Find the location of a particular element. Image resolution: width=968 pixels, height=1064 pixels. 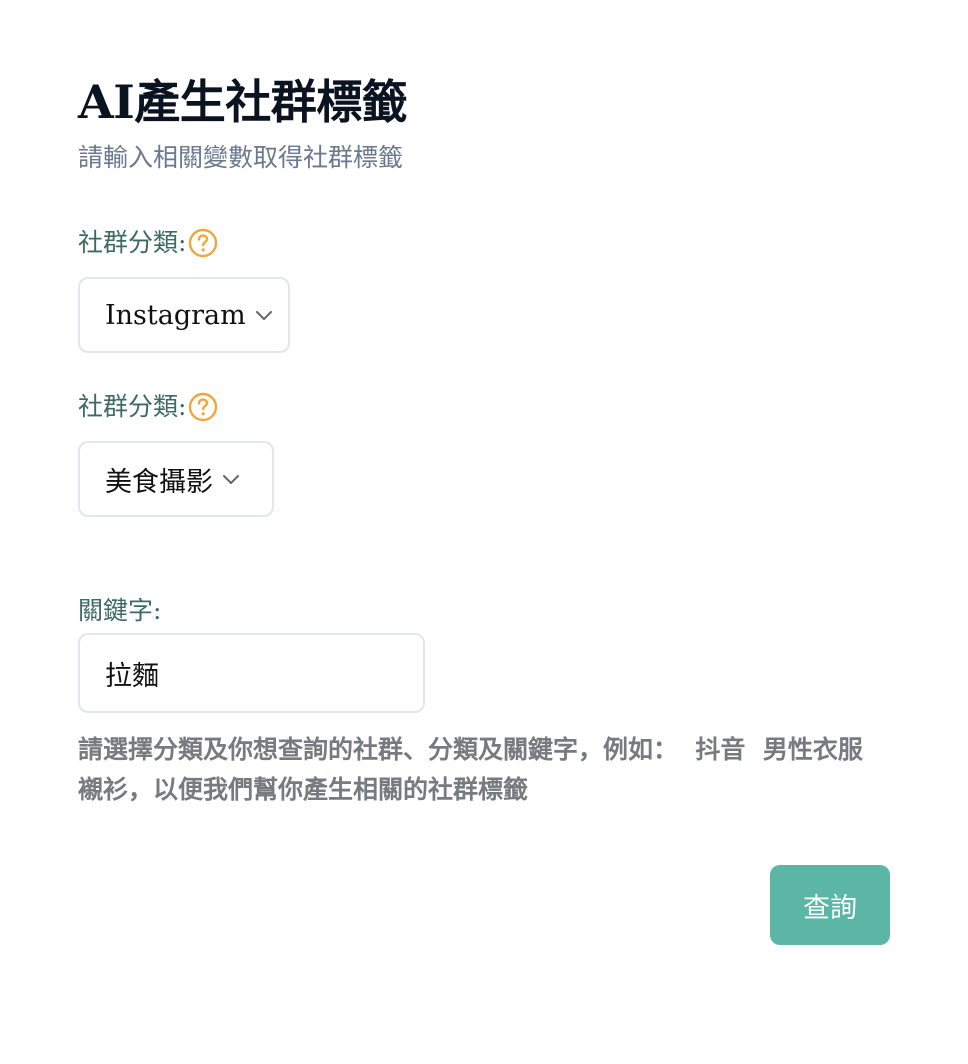

query-button: 查詢 is located at coordinates (830, 905).